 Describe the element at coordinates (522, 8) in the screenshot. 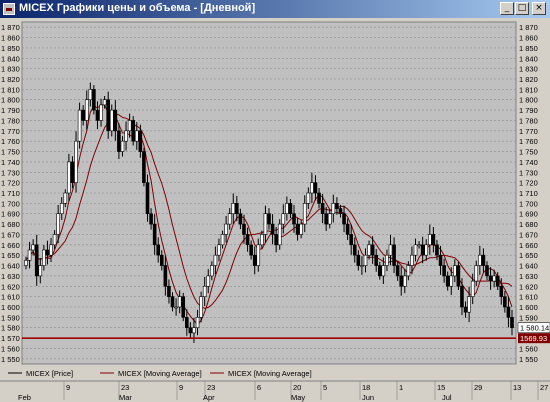

I see `maximize-button: □` at that location.